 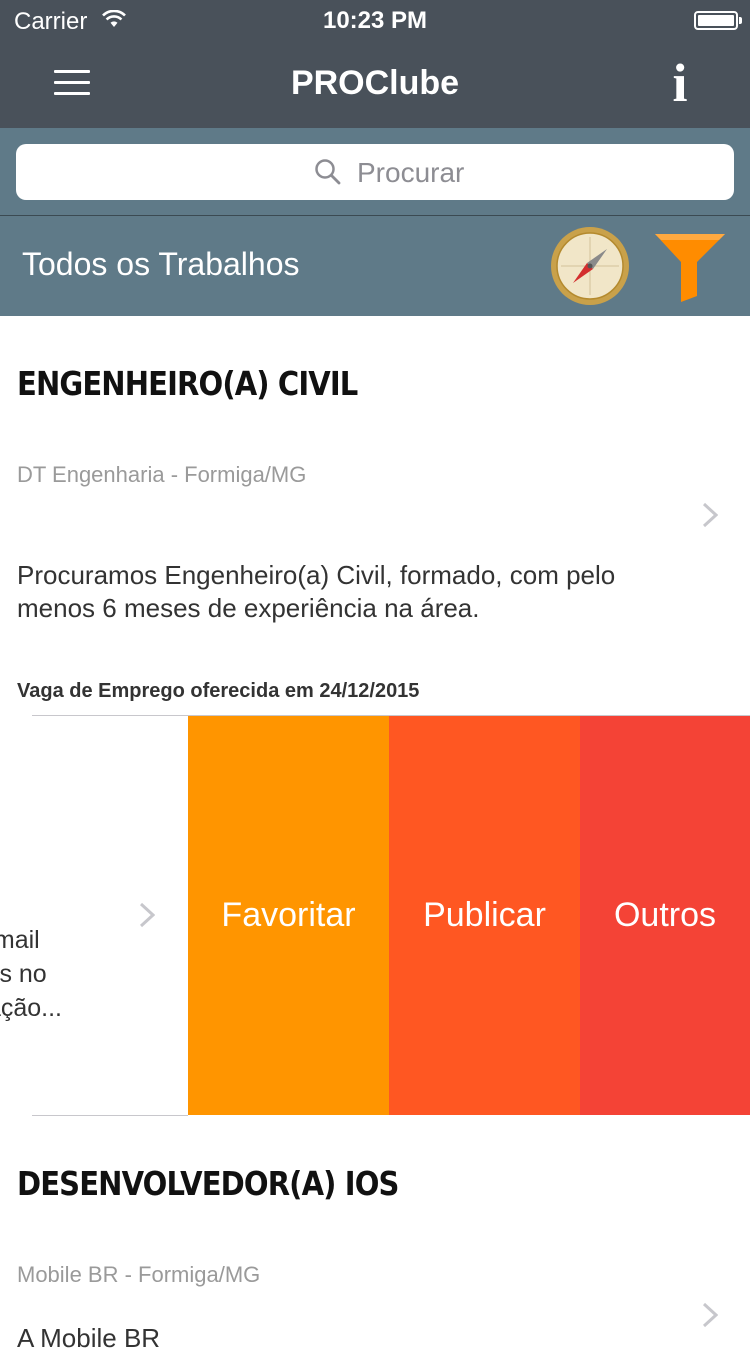 I want to click on navigation-bar: PROClube i, so click(x=375, y=84).